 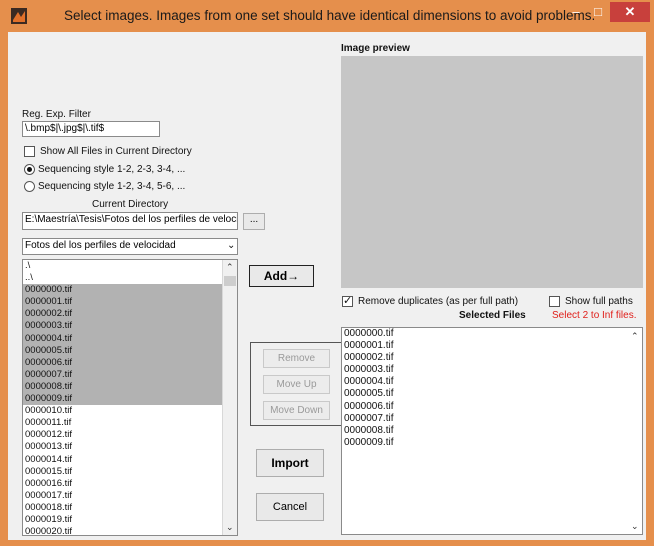 I want to click on file-list-scrollbar: ⌃ ⌄, so click(x=229, y=397).